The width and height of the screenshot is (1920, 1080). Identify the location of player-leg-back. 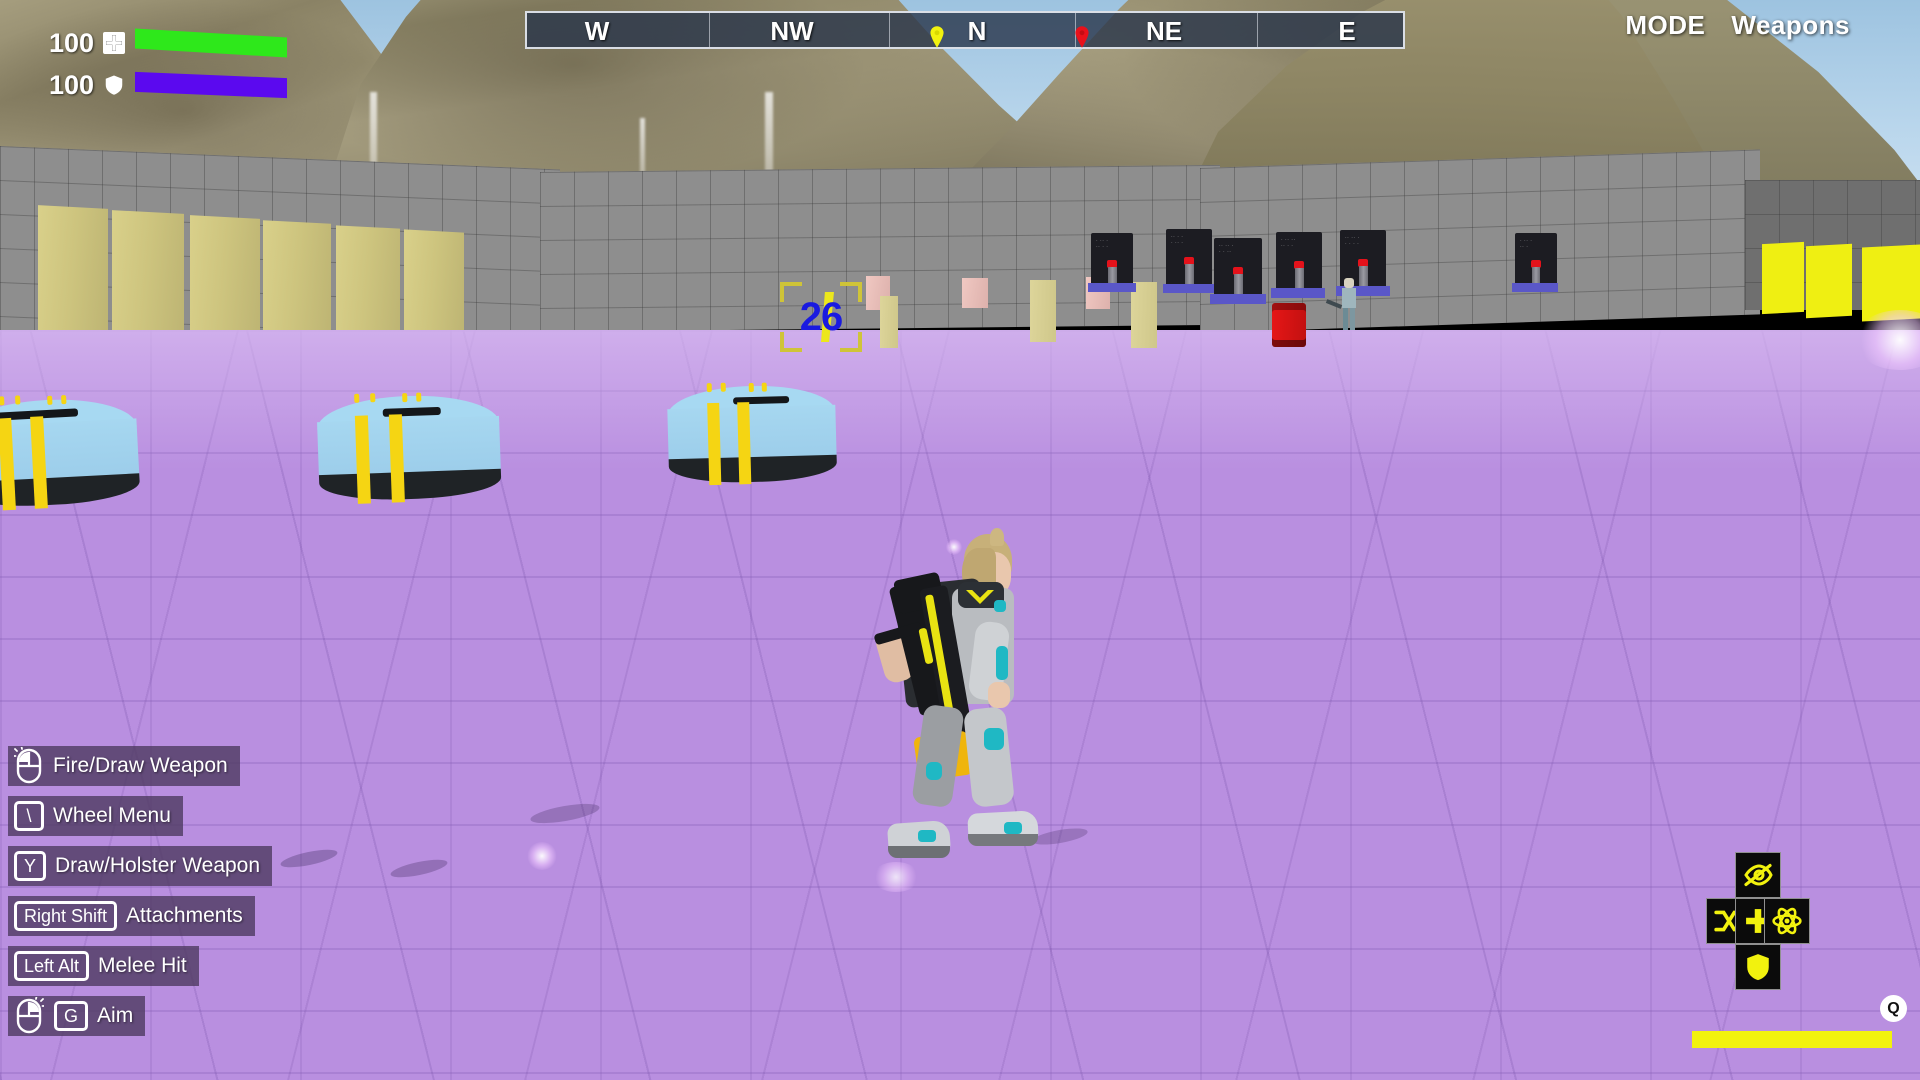
(938, 756).